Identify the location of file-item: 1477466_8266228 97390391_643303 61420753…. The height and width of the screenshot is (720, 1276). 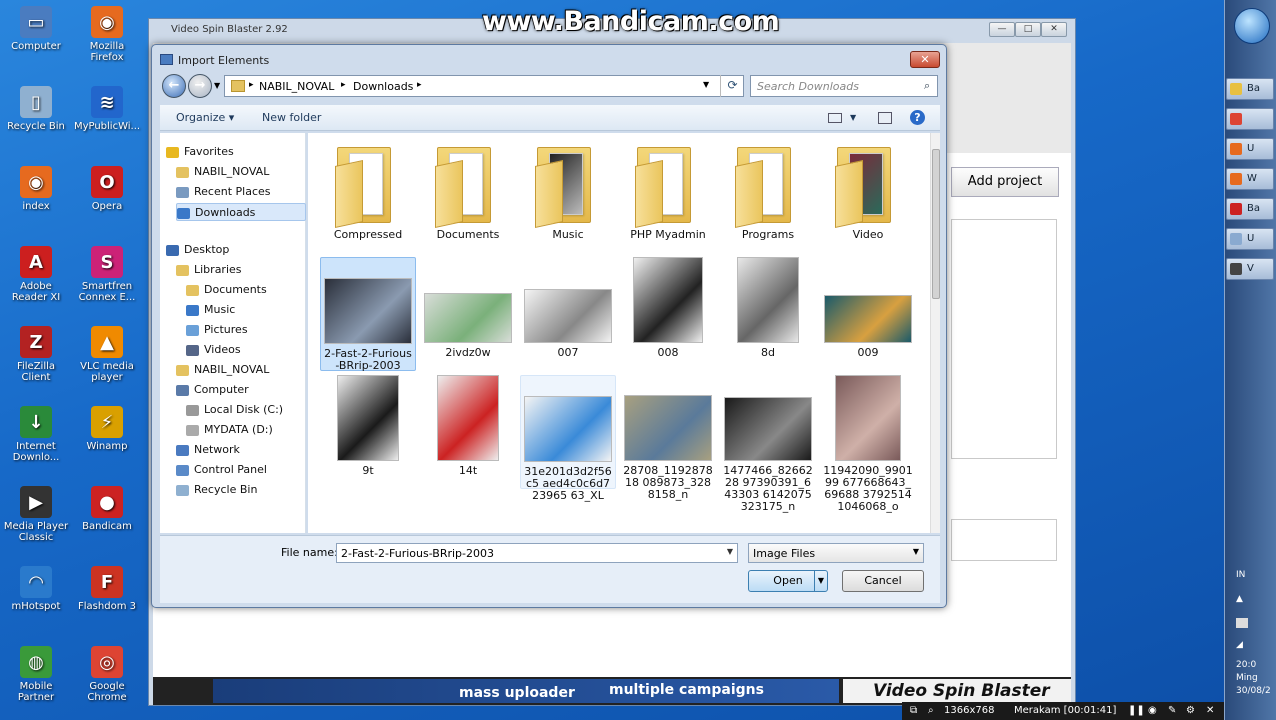
(768, 444).